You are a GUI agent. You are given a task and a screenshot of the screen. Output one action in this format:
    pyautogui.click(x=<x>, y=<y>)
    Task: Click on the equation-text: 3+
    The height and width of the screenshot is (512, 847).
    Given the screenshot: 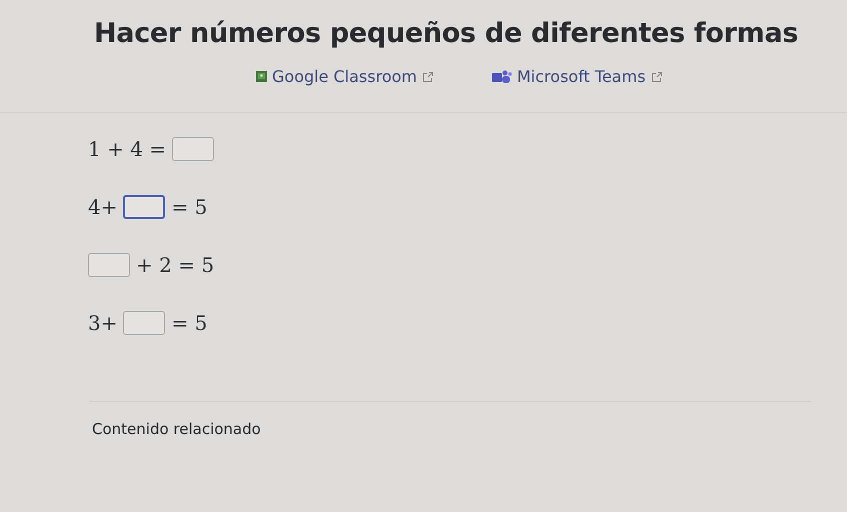 What is the action you would take?
    pyautogui.click(x=103, y=323)
    